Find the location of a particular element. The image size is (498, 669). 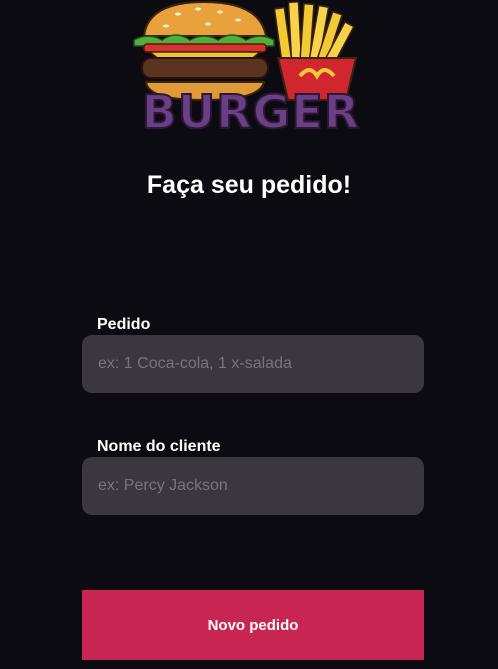

order-input is located at coordinates (253, 364).